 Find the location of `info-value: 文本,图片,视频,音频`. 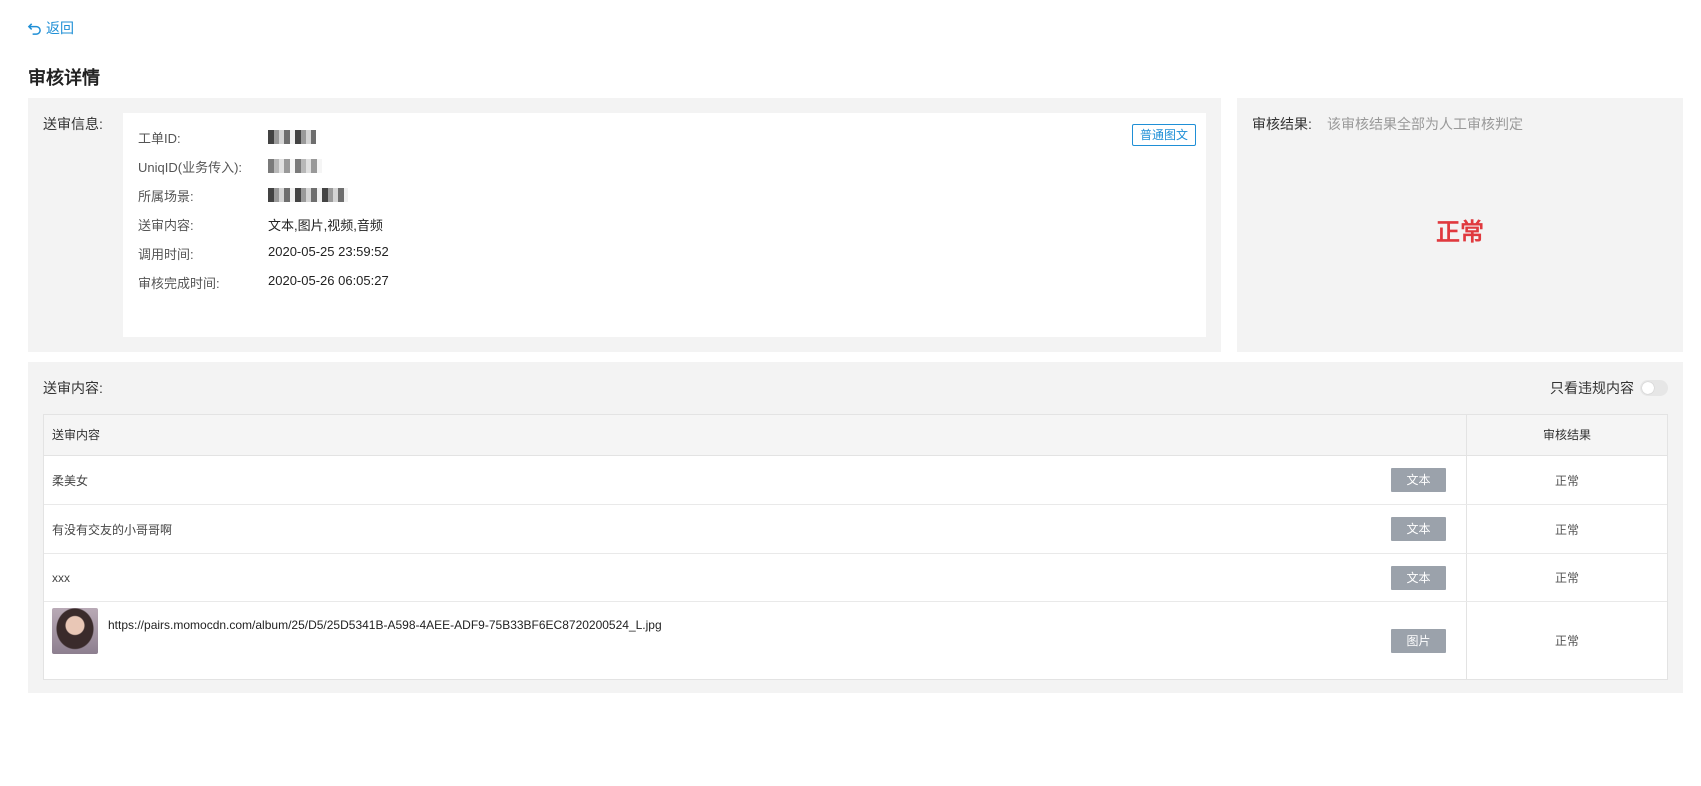

info-value: 文本,图片,视频,音频 is located at coordinates (325, 225).